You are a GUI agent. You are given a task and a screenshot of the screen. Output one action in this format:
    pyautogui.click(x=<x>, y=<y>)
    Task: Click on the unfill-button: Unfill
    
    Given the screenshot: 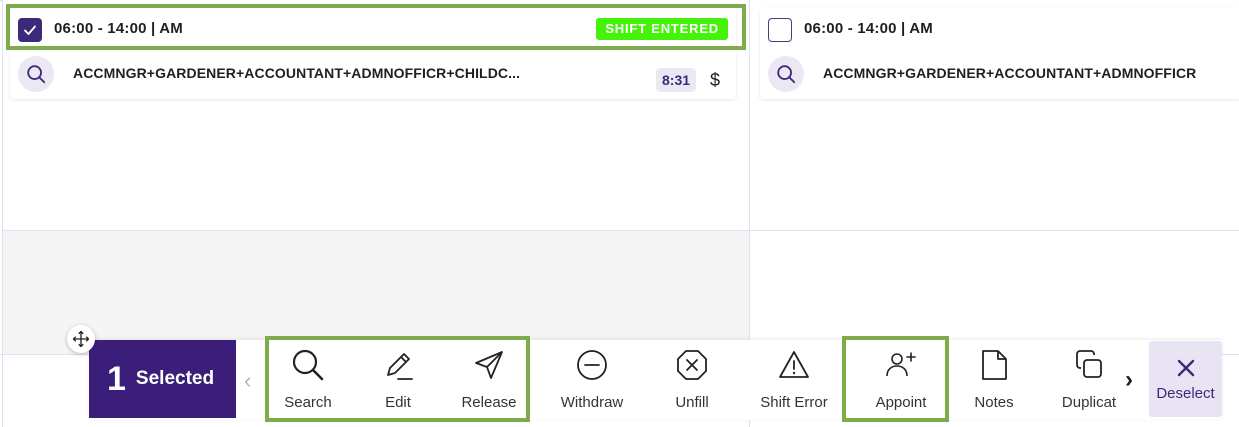 What is the action you would take?
    pyautogui.click(x=692, y=379)
    